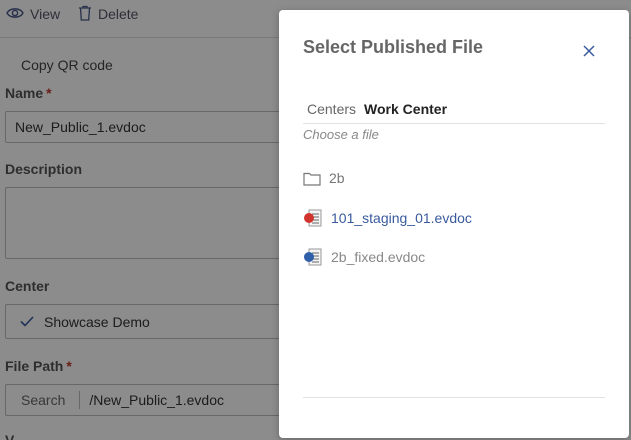 The width and height of the screenshot is (631, 440). I want to click on breadcrumb-centers: Centers, so click(331, 109).